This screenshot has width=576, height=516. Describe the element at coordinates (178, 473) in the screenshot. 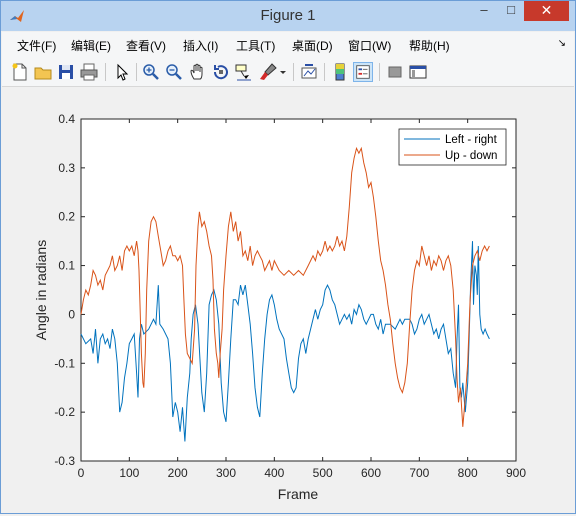

I see `x-tick-label: 200` at that location.